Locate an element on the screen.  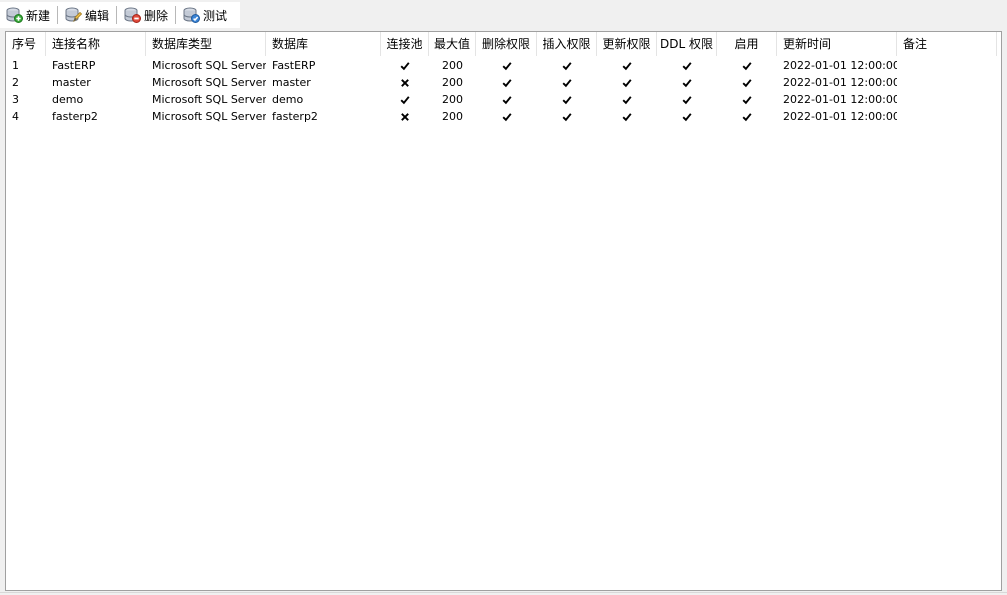
cell-name: fasterp2 is located at coordinates (75, 116).